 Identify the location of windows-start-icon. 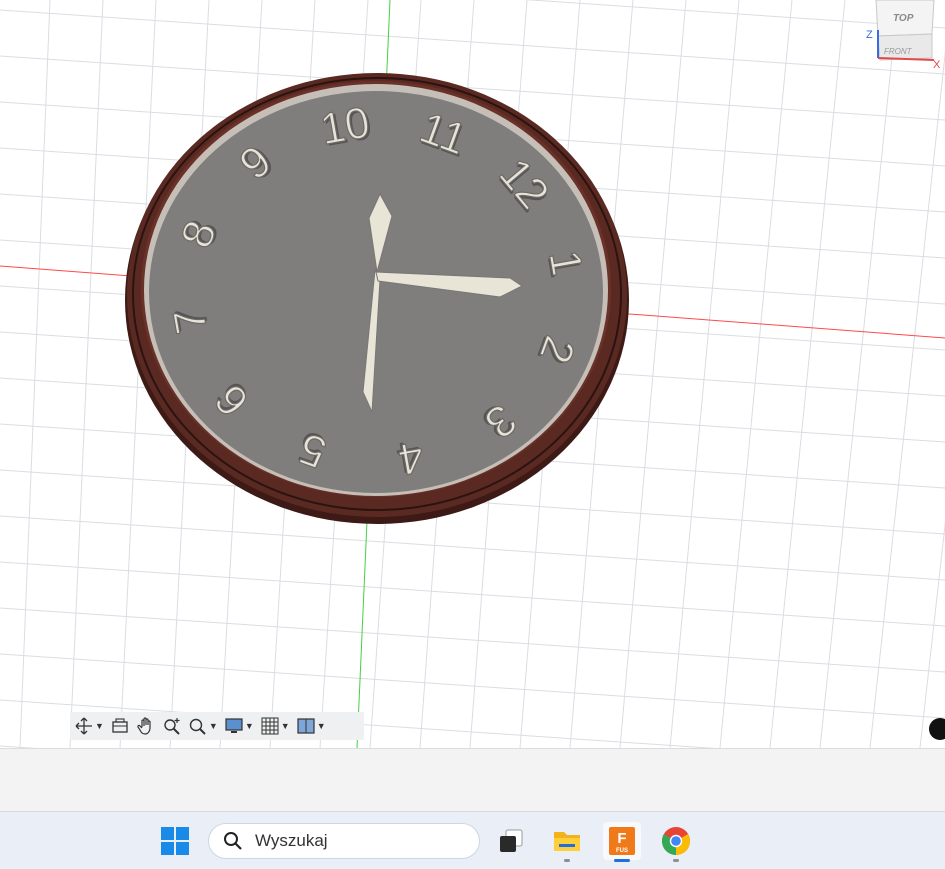
(175, 841).